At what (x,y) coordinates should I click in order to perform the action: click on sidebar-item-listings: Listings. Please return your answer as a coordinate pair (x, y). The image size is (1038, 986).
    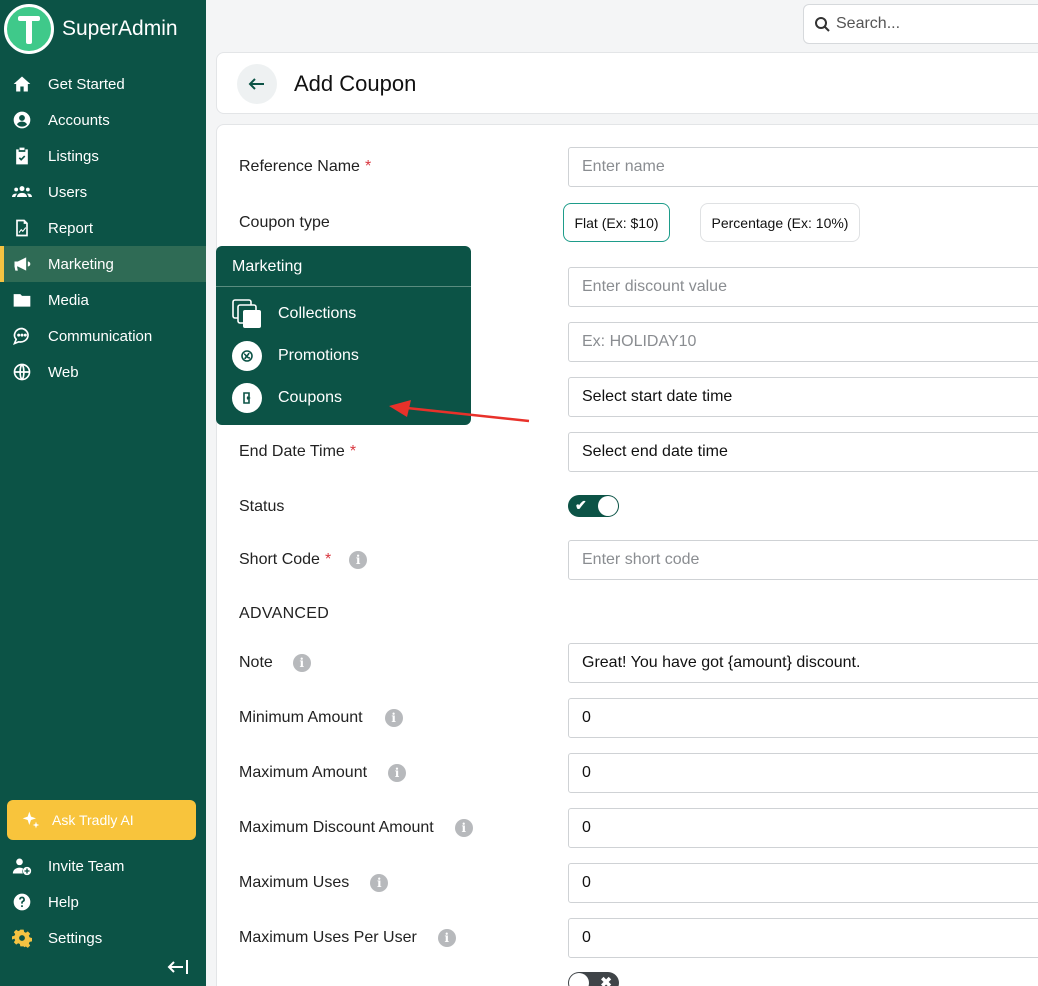
    Looking at the image, I should click on (103, 156).